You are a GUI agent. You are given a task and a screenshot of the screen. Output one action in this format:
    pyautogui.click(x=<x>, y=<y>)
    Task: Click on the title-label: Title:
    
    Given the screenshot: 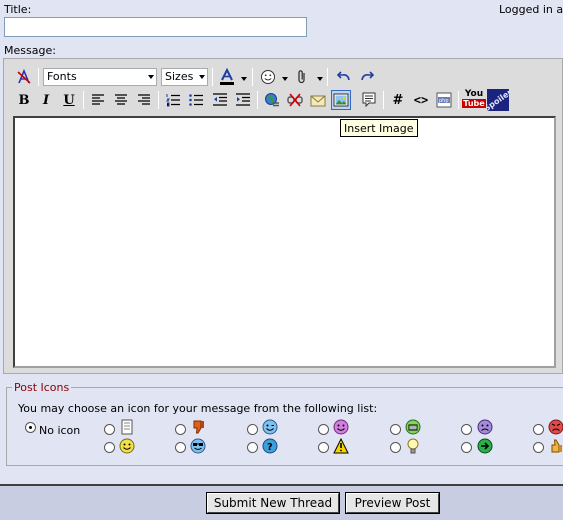 What is the action you would take?
    pyautogui.click(x=18, y=9)
    